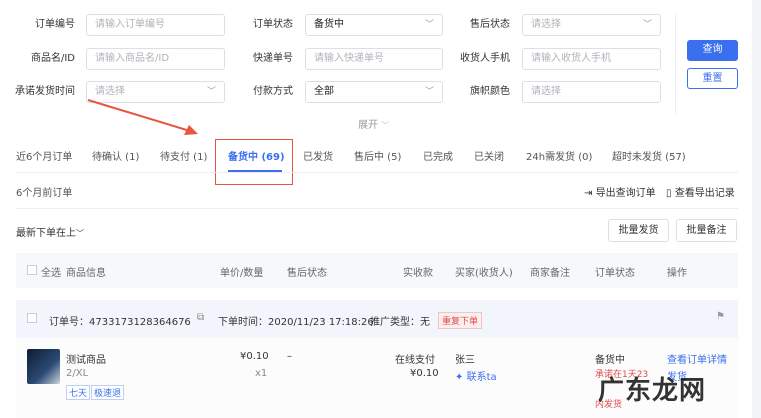  What do you see at coordinates (108, 392) in the screenshot?
I see `tag-fast-refund: 极速退` at bounding box center [108, 392].